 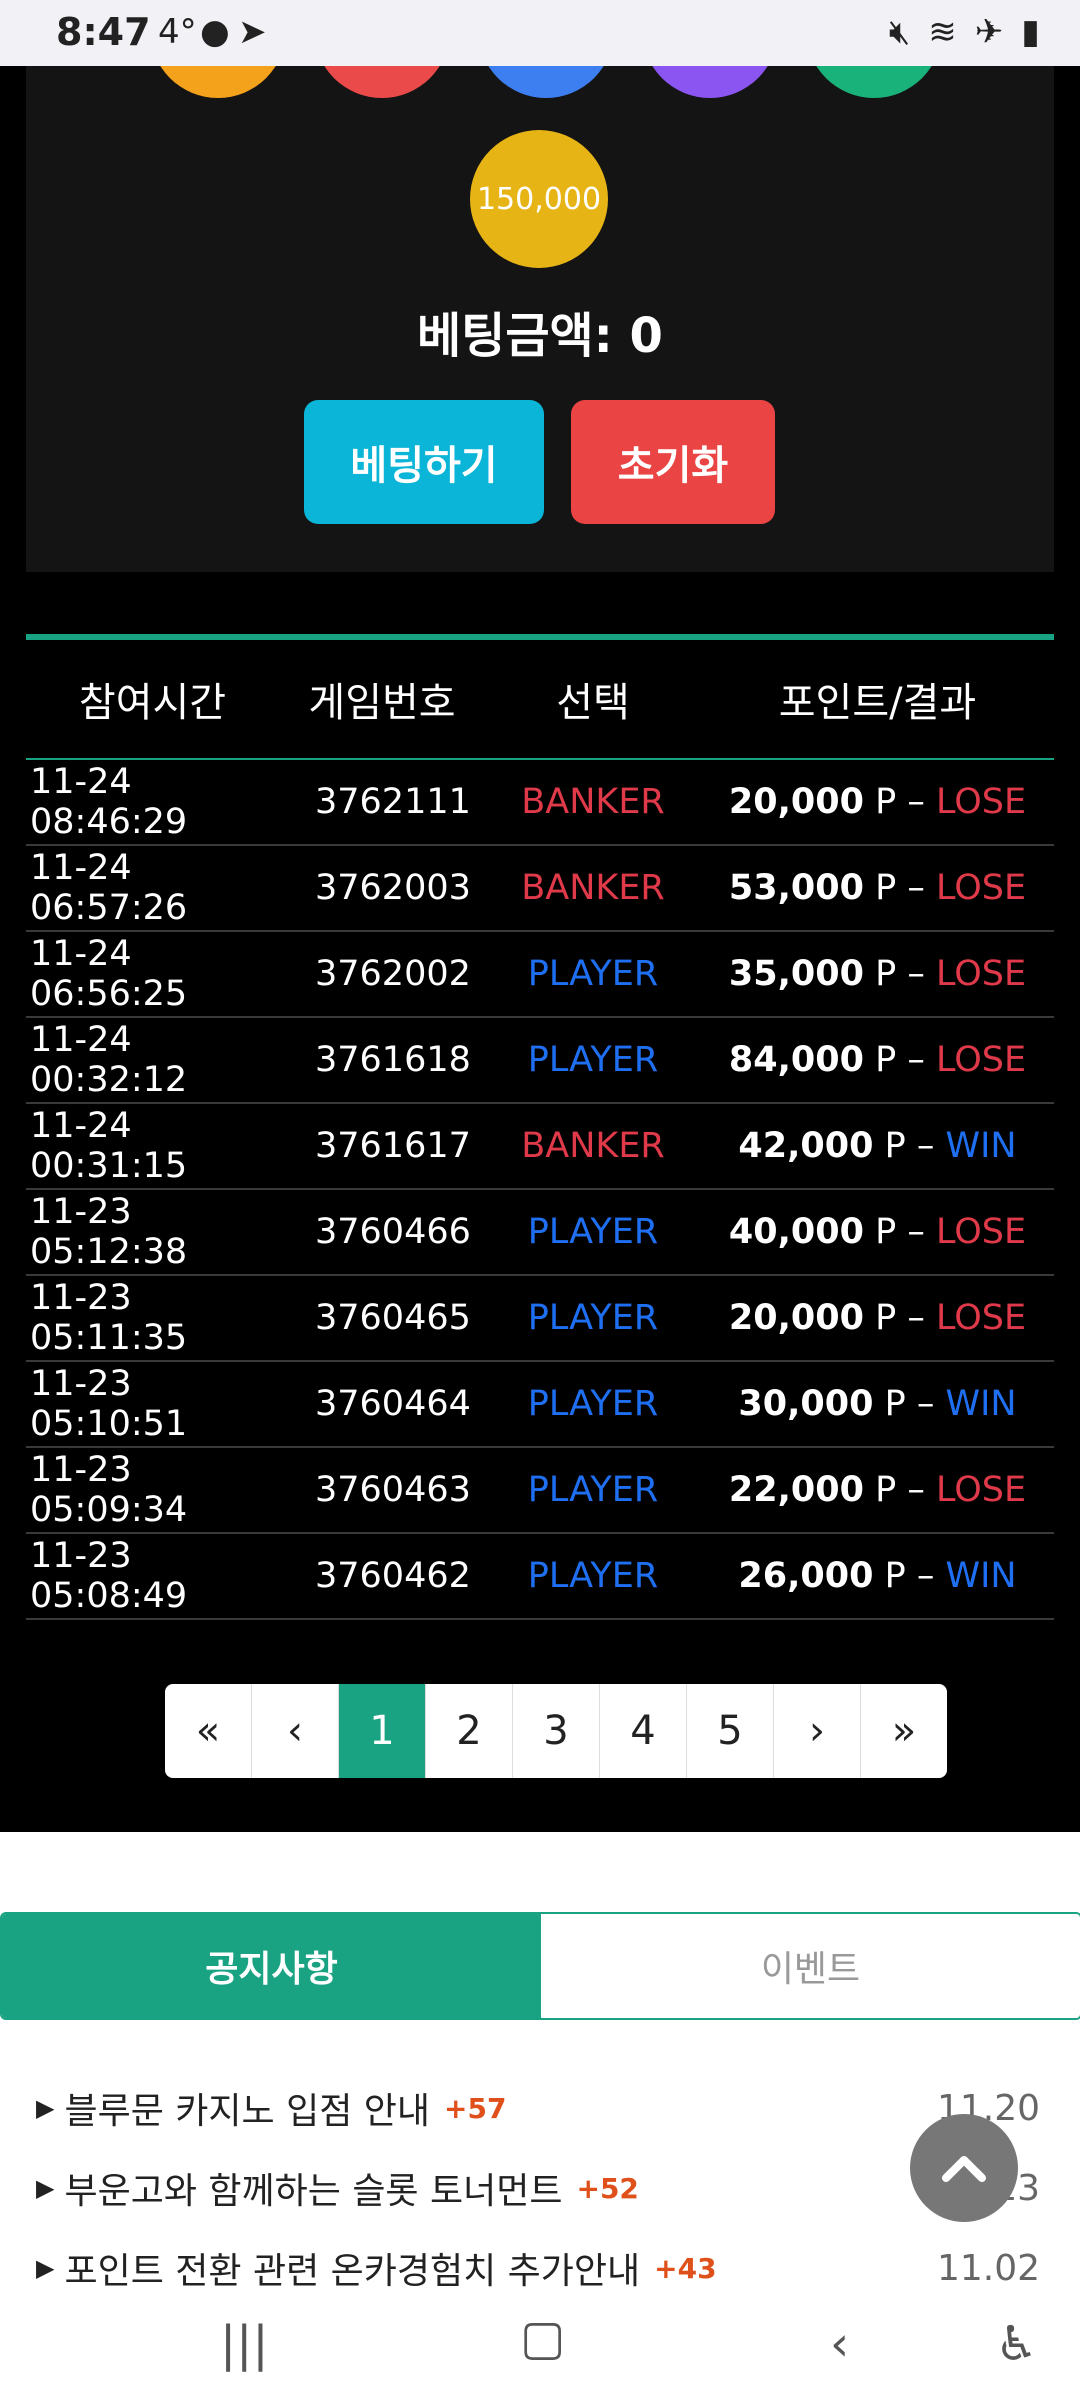 What do you see at coordinates (538, 2108) in the screenshot?
I see `notice-item: ▶ 블루문 카지노 입점 안내 +57 11.20` at bounding box center [538, 2108].